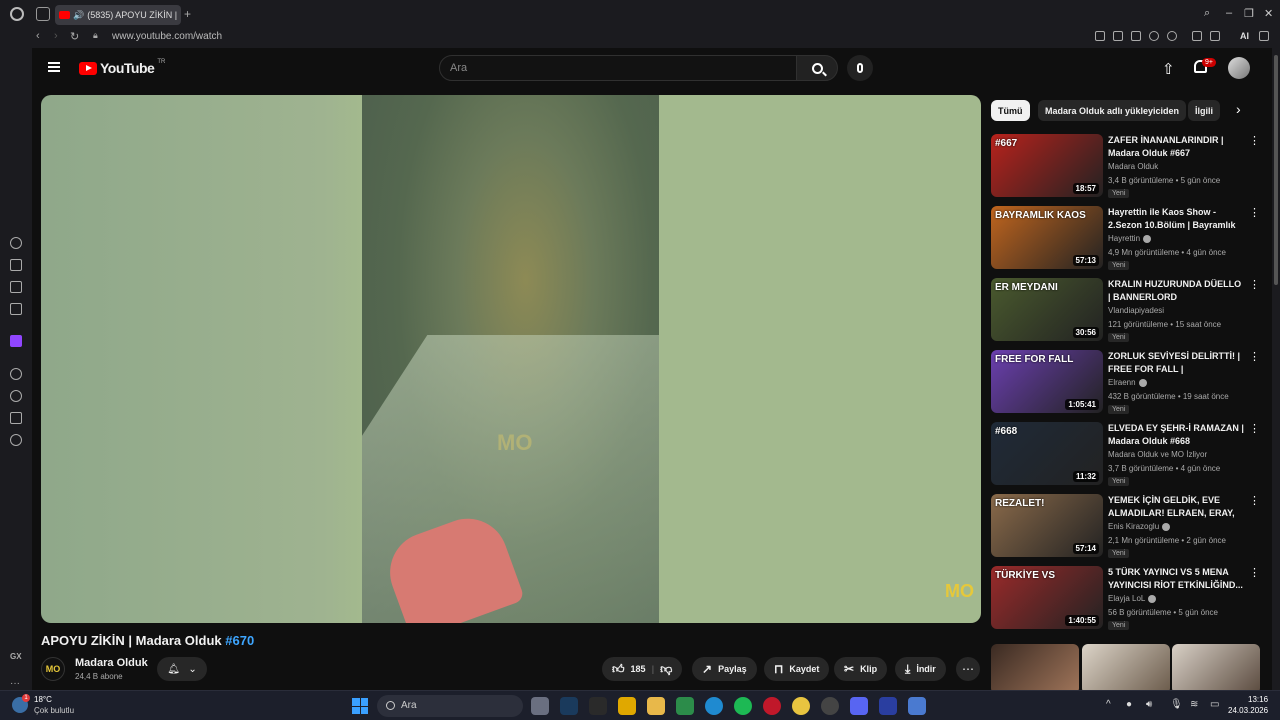  I want to click on thumbs-down-icon: 👎︎, so click(666, 669).